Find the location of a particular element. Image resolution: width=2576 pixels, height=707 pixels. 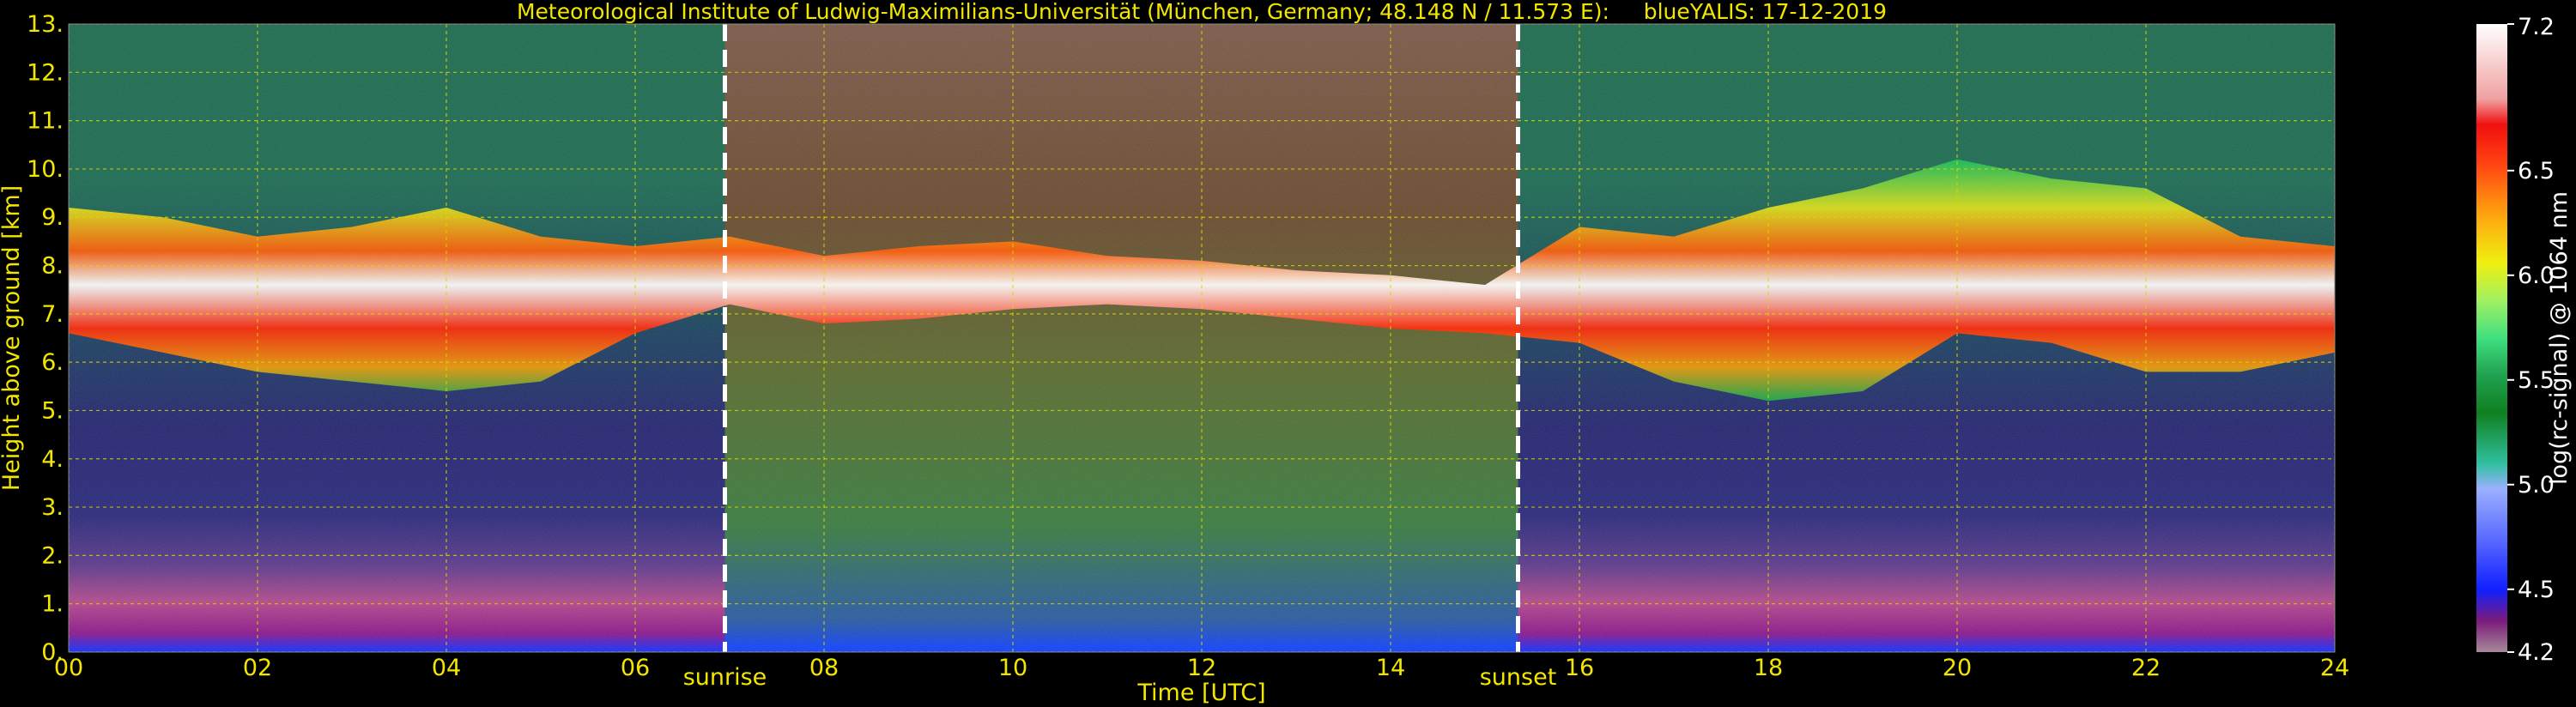

y-tick-label: 7. is located at coordinates (52, 314).